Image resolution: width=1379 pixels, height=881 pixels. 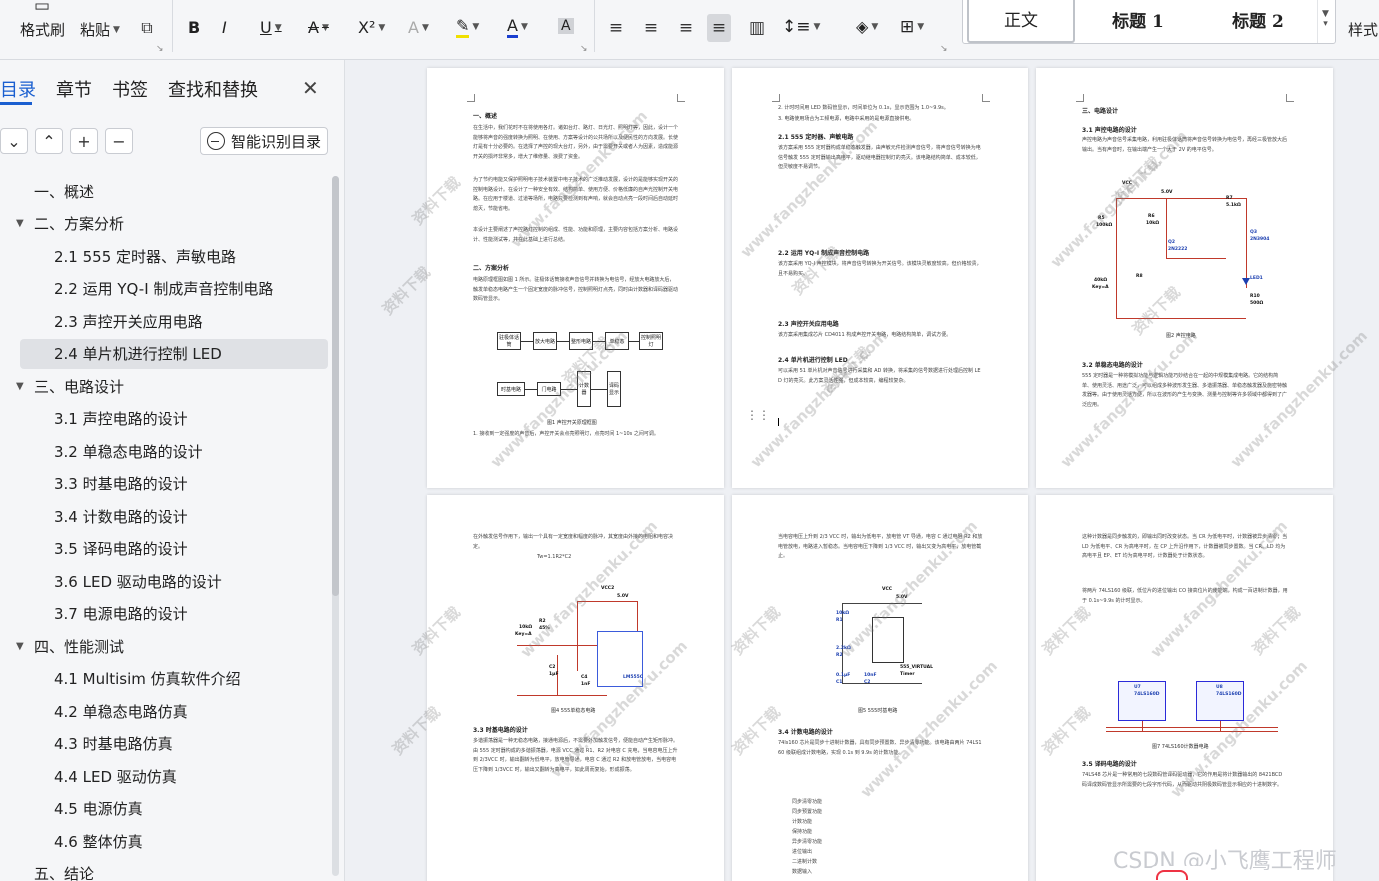 What do you see at coordinates (616, 28) in the screenshot?
I see `align-left-icon: ≡` at bounding box center [616, 28].